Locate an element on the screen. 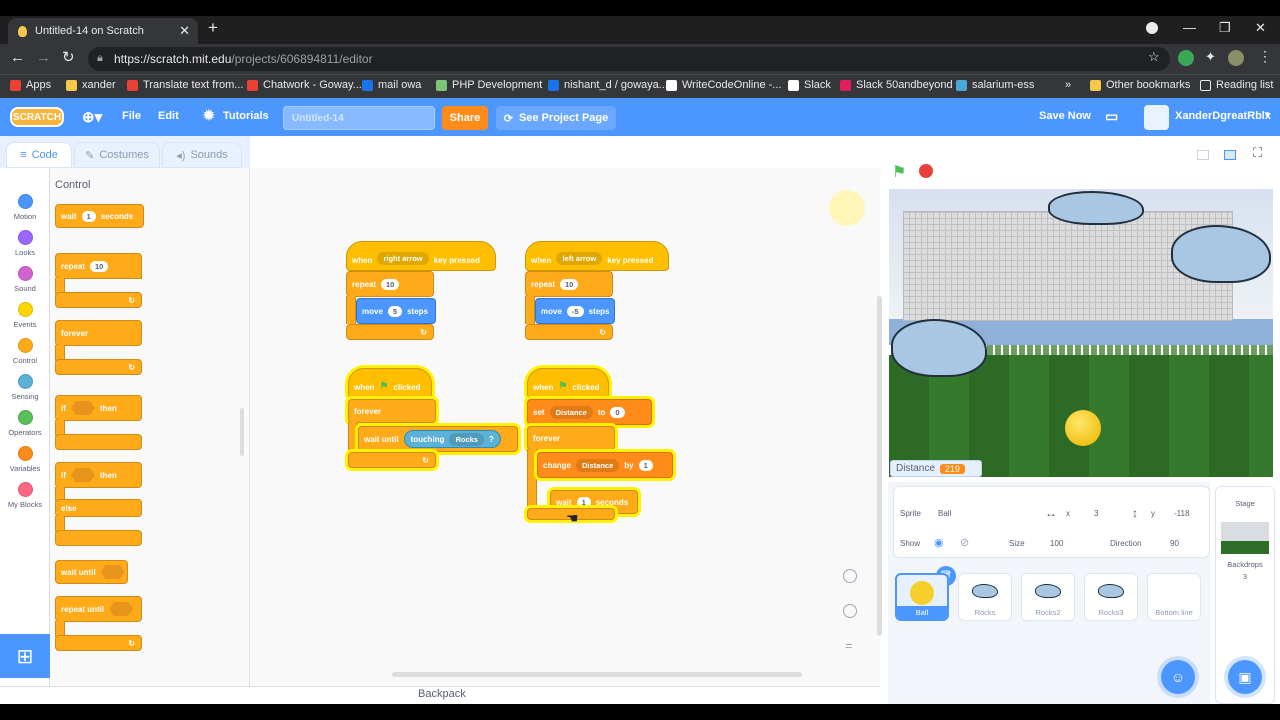  when-key-pressed-hat: when right arrow key pressed is located at coordinates (421, 256).